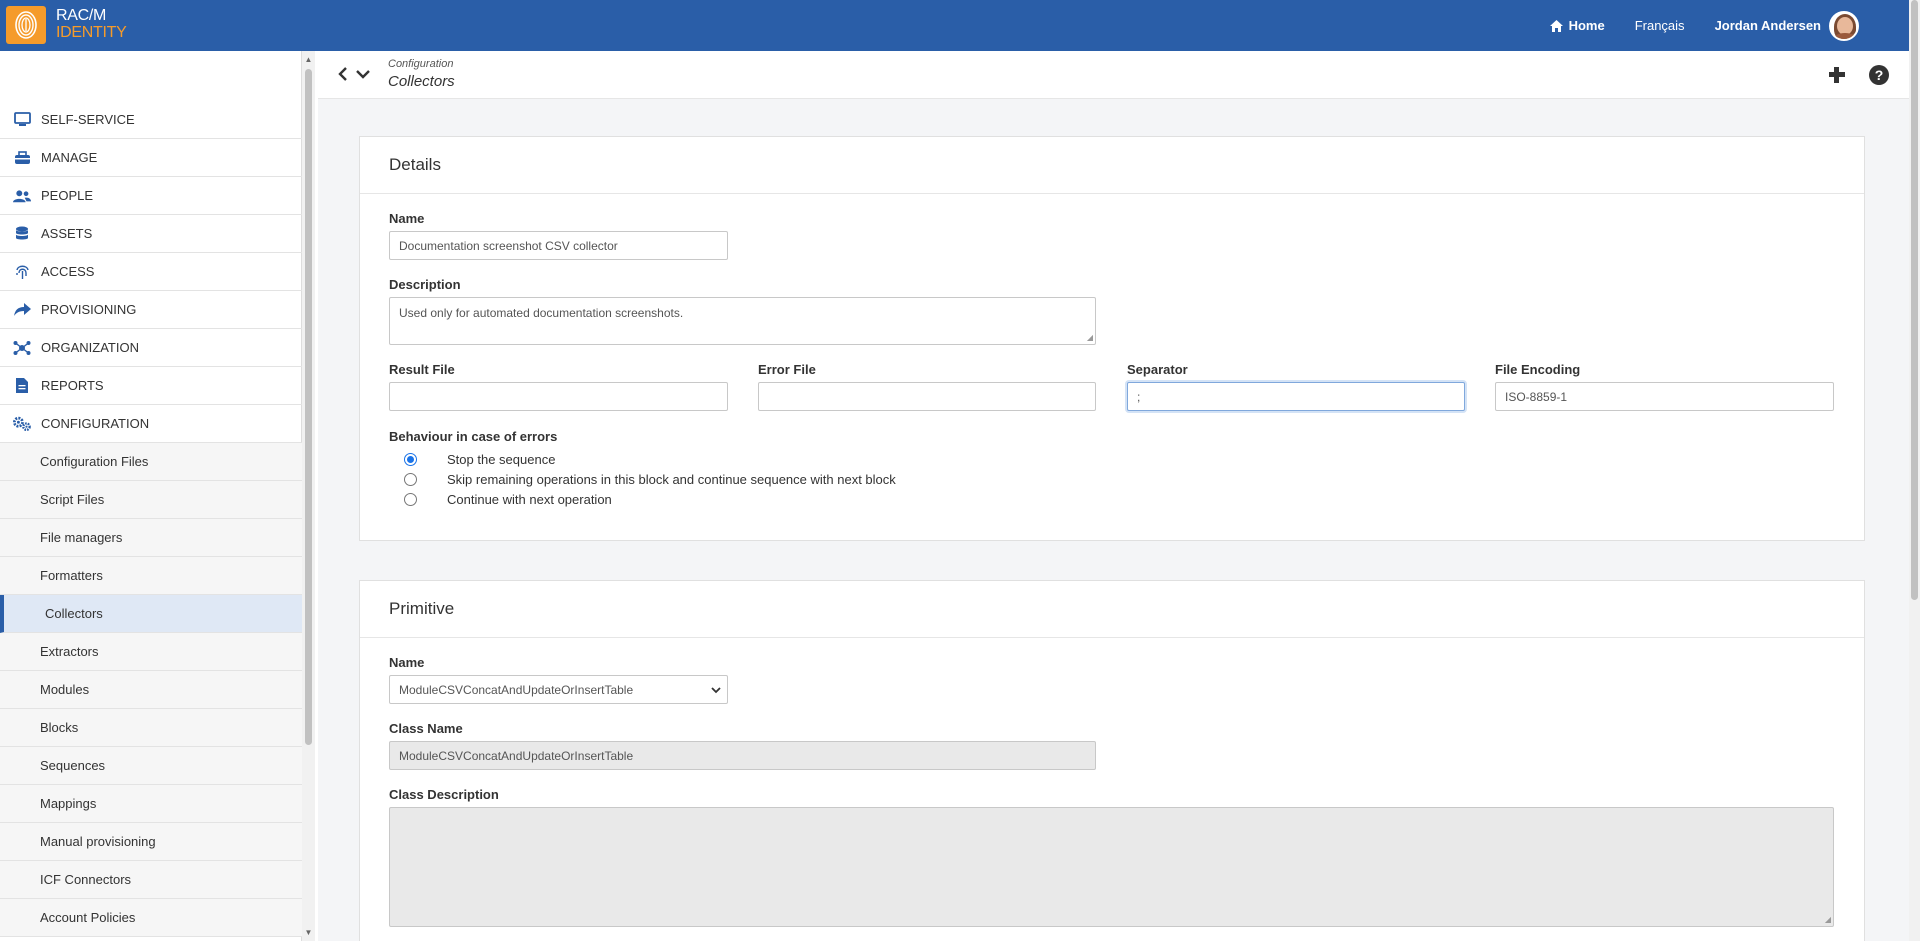 The height and width of the screenshot is (941, 1920). What do you see at coordinates (1914, 470) in the screenshot?
I see `page-scrollbar` at bounding box center [1914, 470].